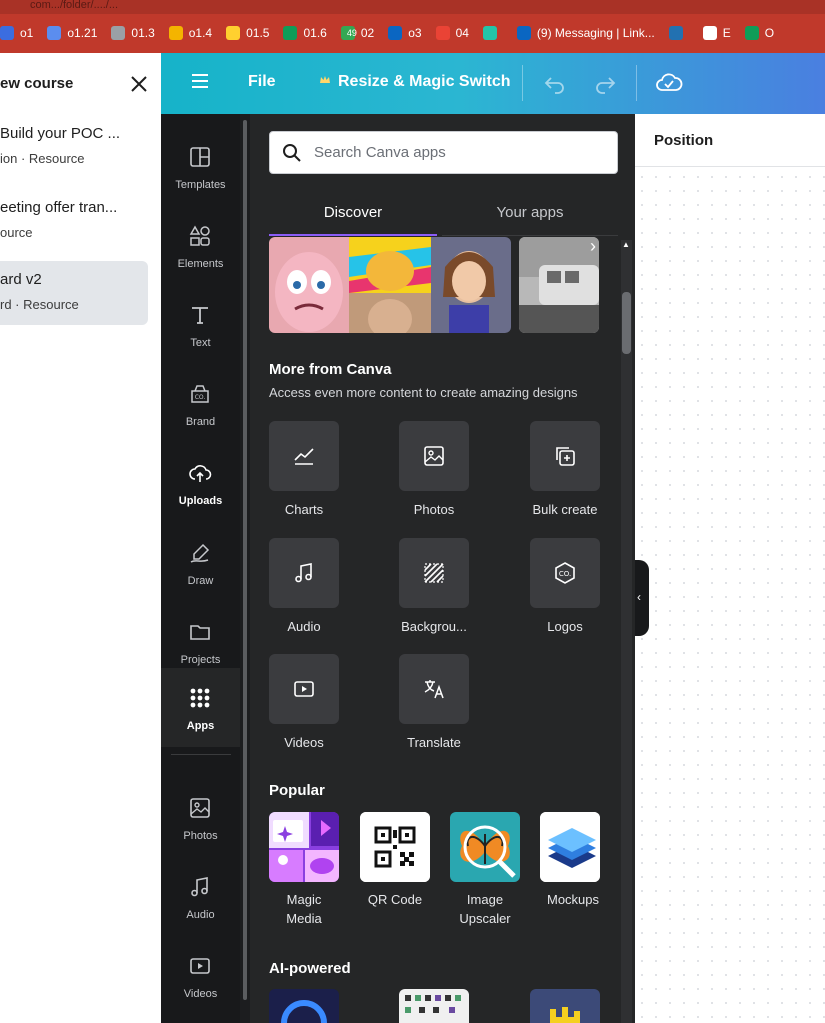  I want to click on more-item-videos, so click(304, 689).